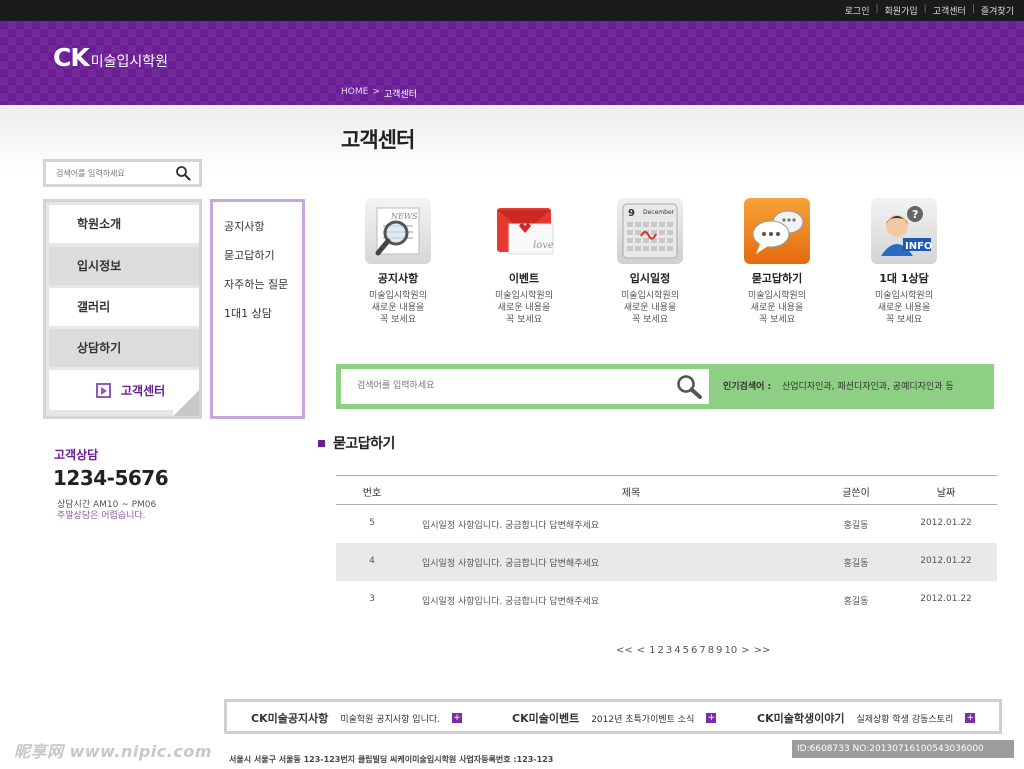 This screenshot has width=1024, height=769. Describe the element at coordinates (248, 313) in the screenshot. I see `sub-menu-item-one-on-one: 1대1 상담` at that location.